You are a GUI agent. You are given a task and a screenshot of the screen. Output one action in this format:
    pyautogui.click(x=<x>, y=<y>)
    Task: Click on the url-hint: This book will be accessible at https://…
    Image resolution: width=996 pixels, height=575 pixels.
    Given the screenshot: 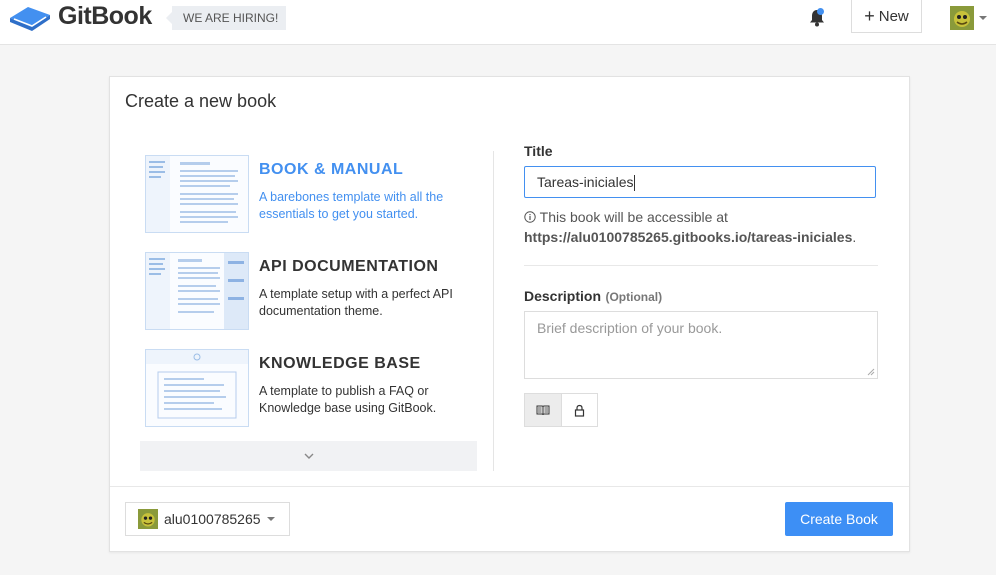 What is the action you would take?
    pyautogui.click(x=702, y=227)
    